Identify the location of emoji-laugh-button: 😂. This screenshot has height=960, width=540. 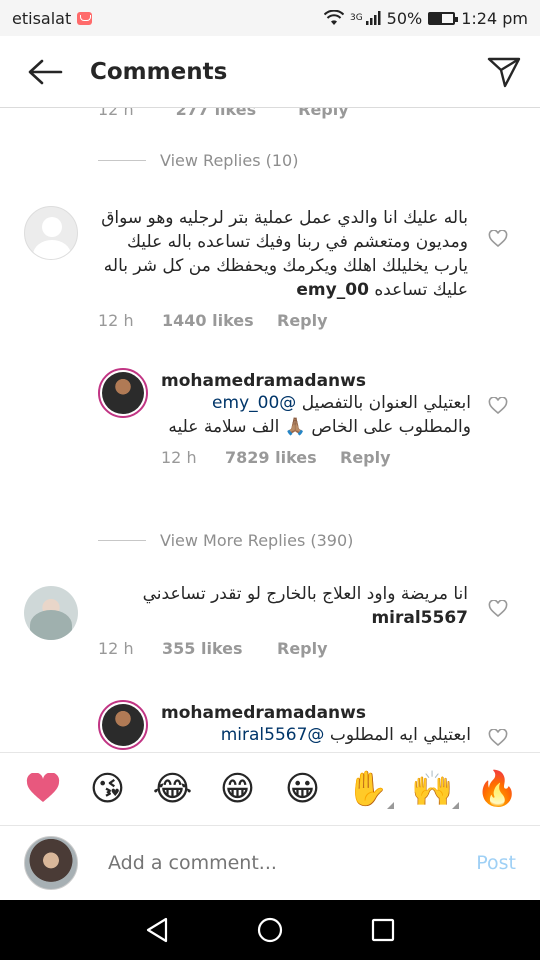
(173, 789).